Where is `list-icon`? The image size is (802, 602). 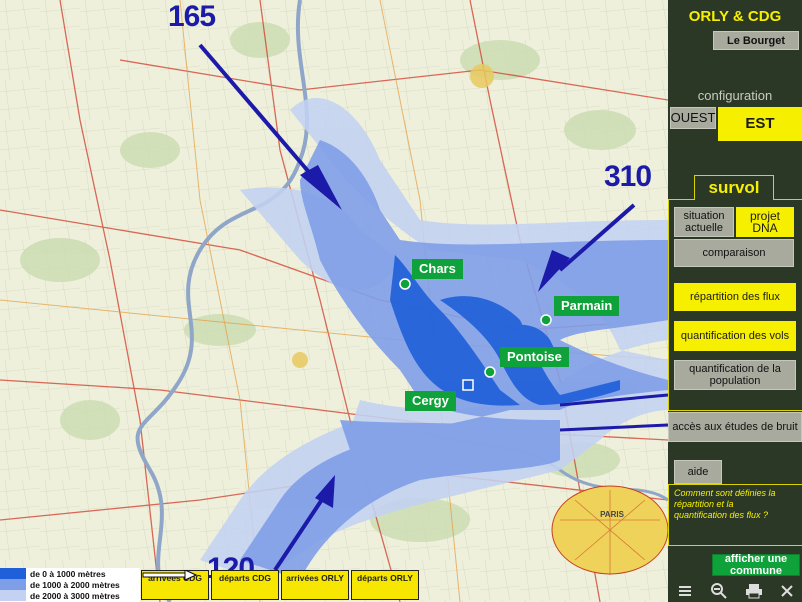 list-icon is located at coordinates (685, 591).